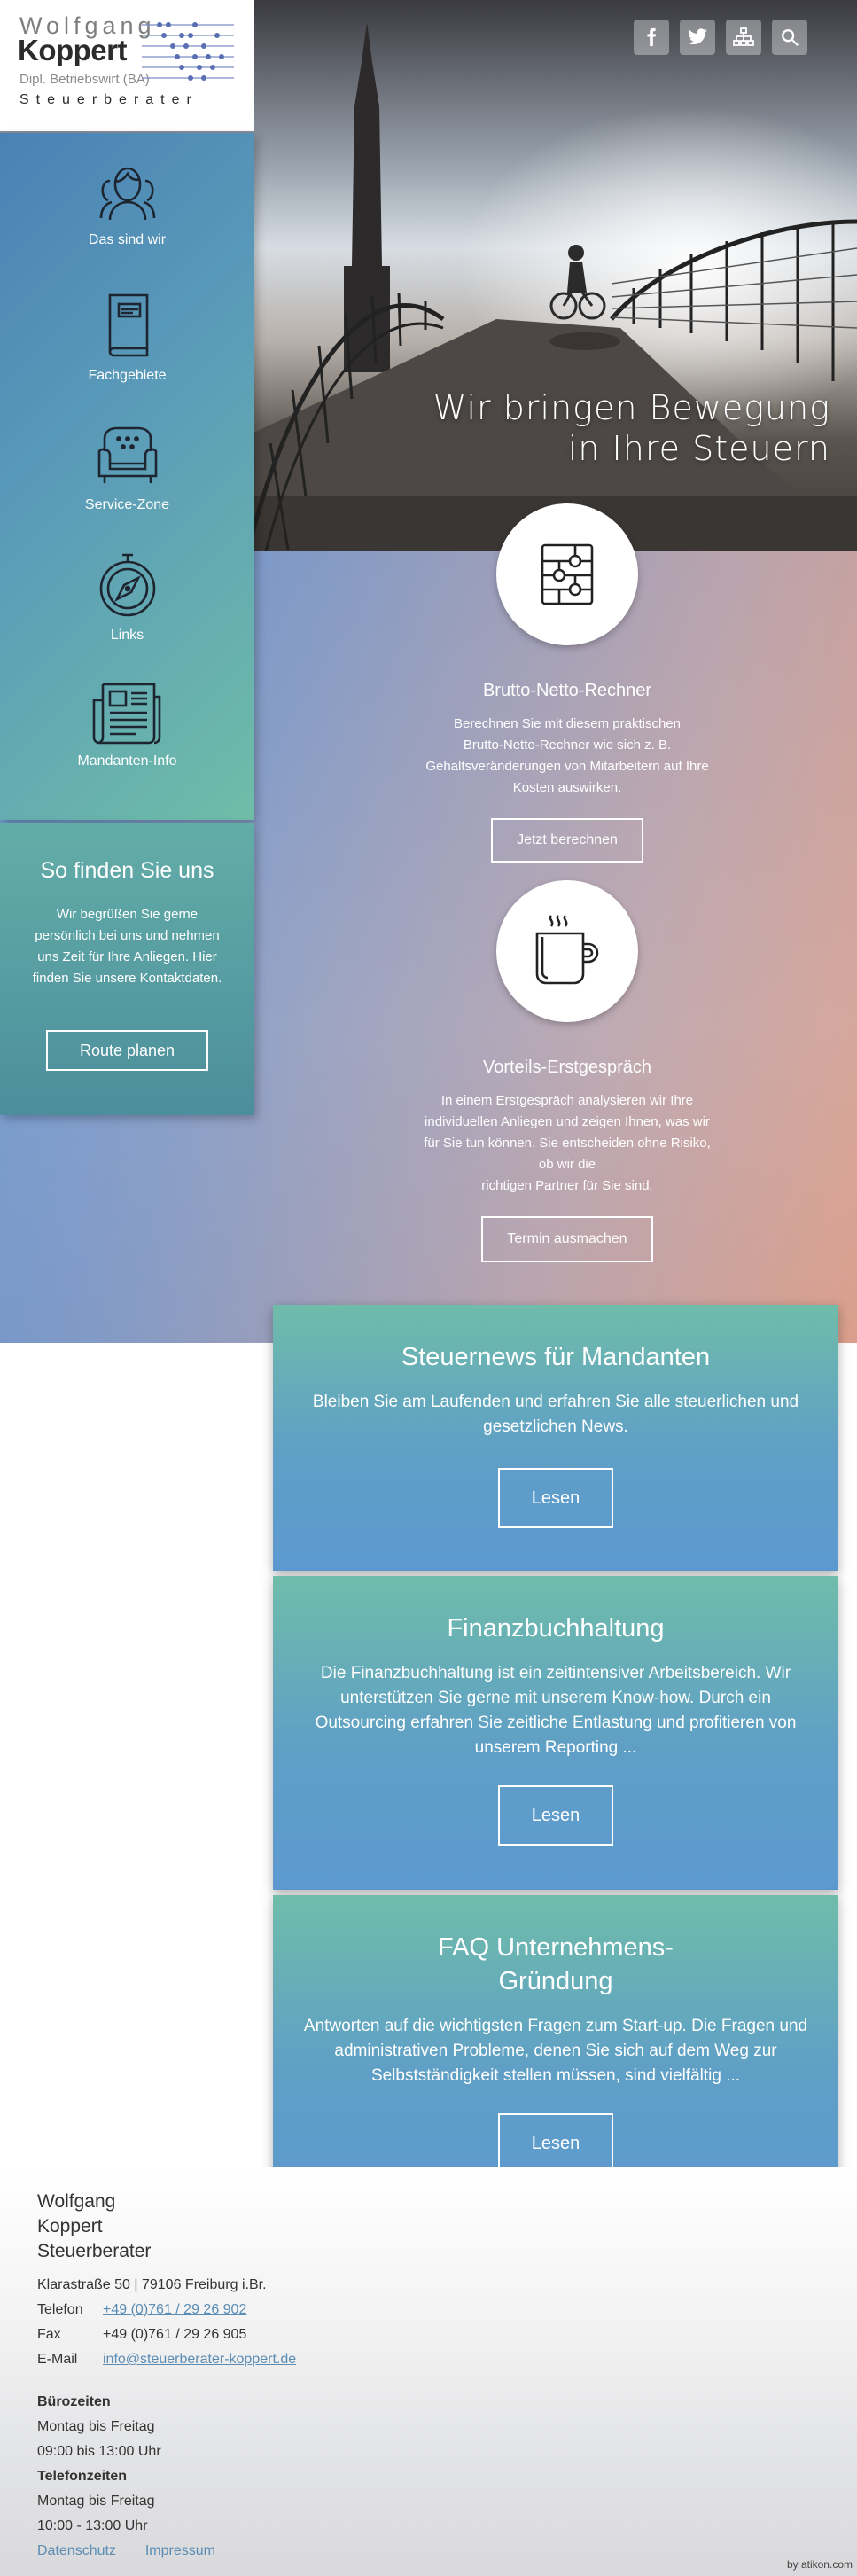 This screenshot has height=2576, width=857. Describe the element at coordinates (180, 2550) in the screenshot. I see `impressum-link: Impressum` at that location.